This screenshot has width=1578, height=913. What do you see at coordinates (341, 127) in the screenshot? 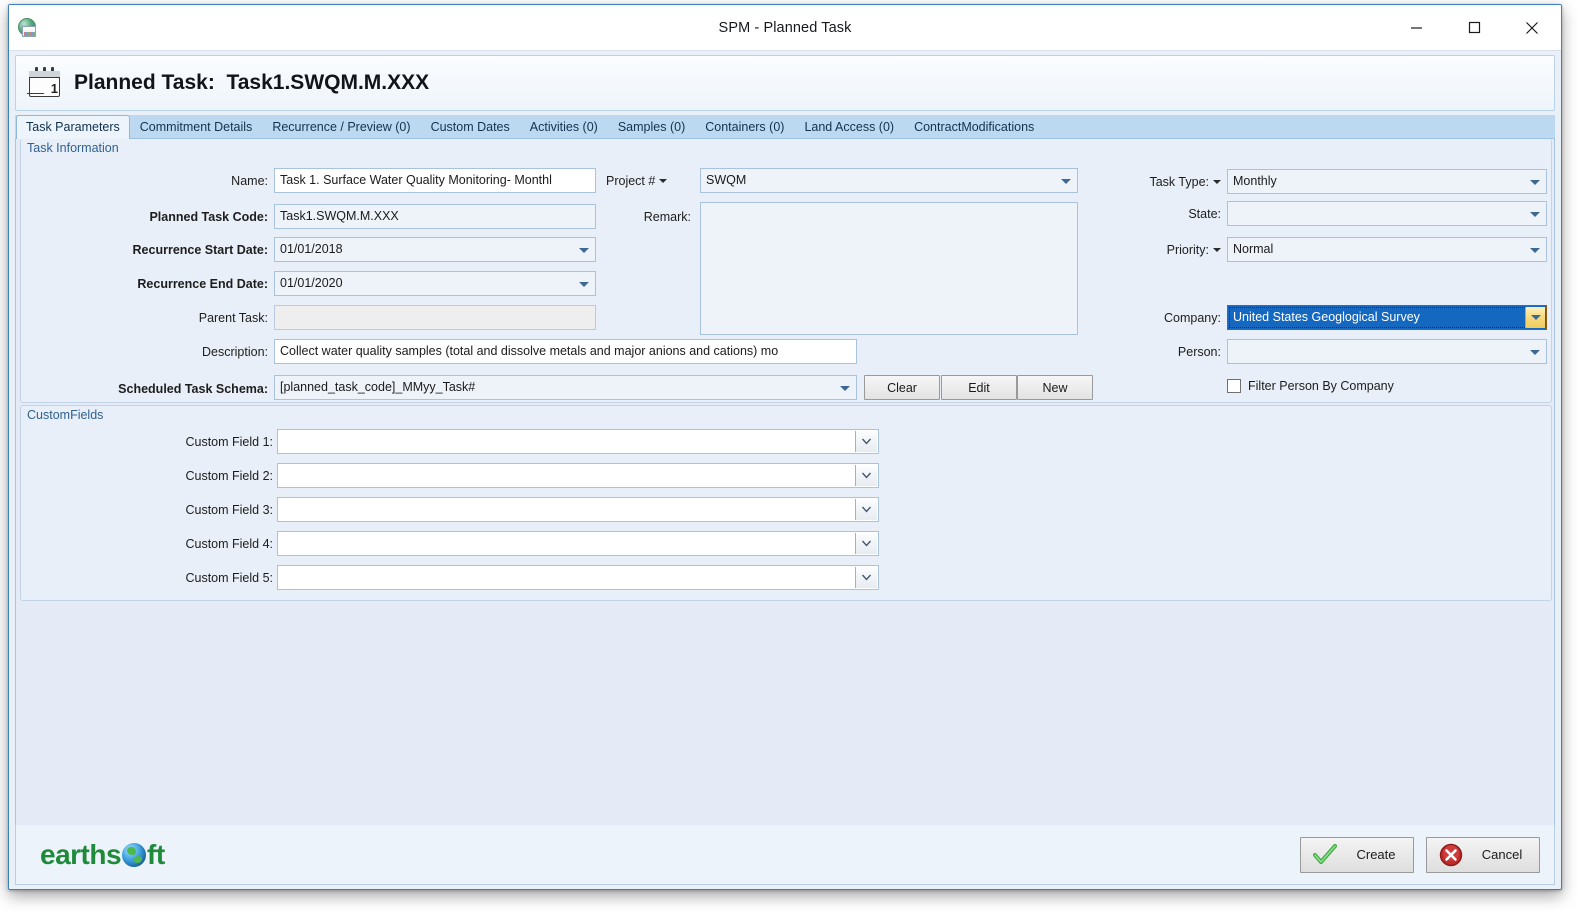
I see `tab-recurrence-preview: Recurrence / Preview (0)` at bounding box center [341, 127].